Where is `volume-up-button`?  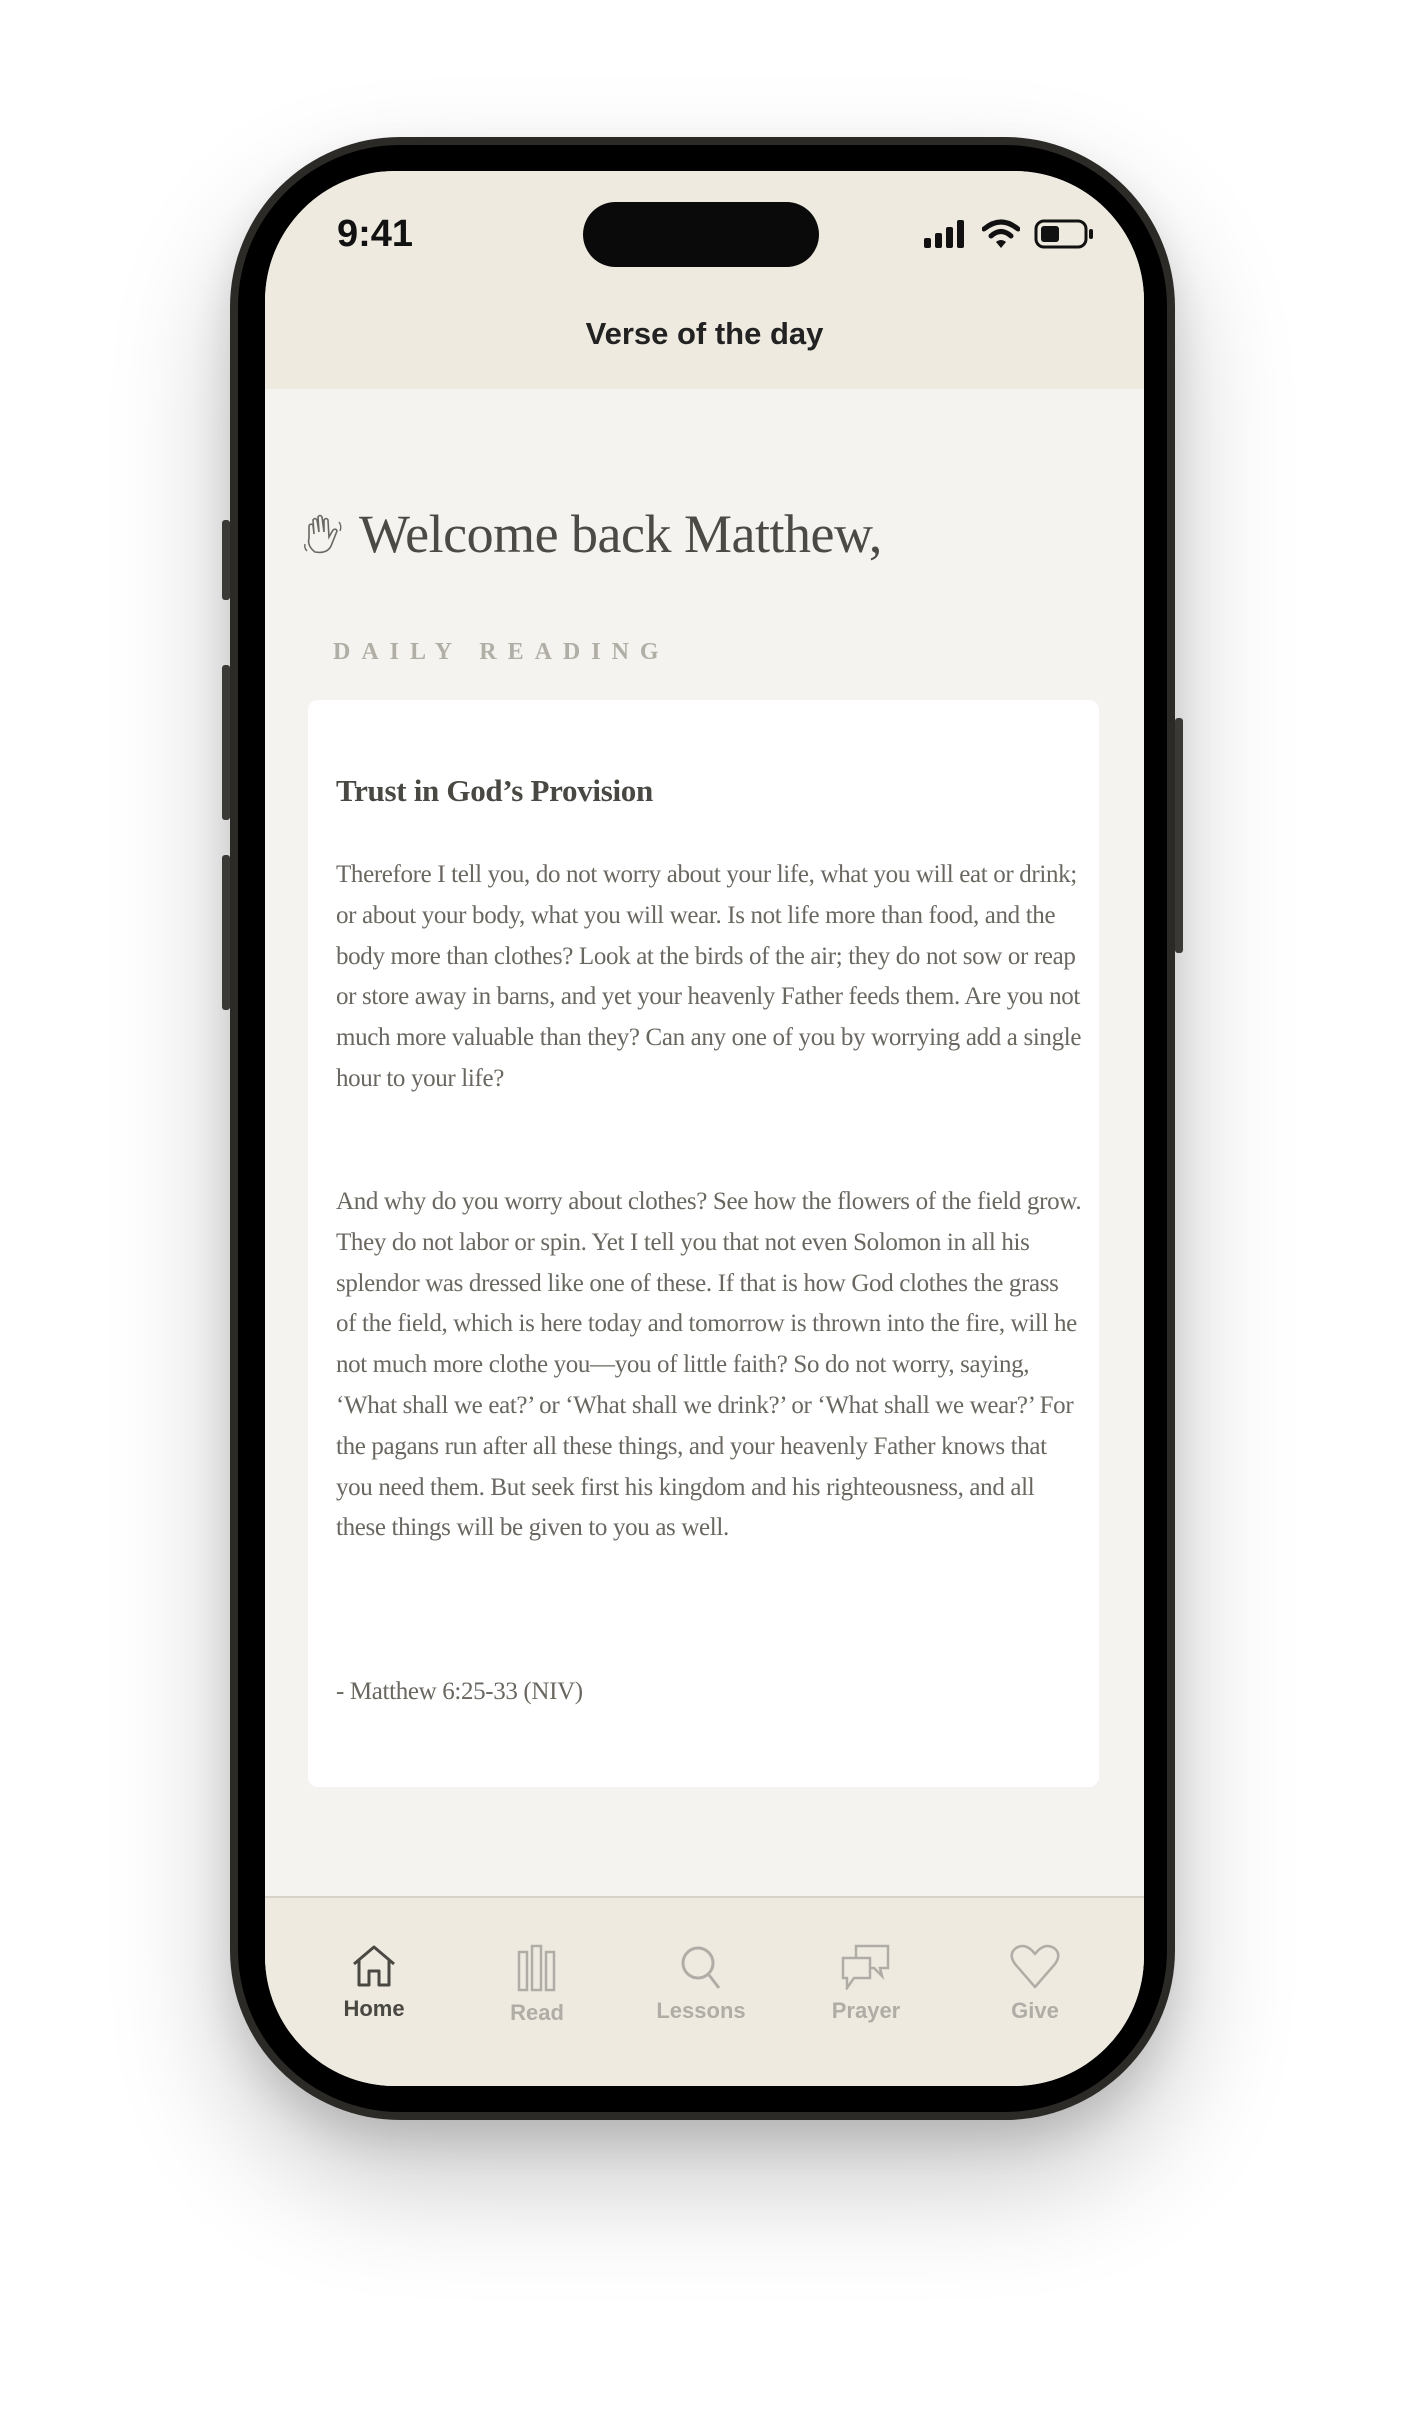 volume-up-button is located at coordinates (226, 742).